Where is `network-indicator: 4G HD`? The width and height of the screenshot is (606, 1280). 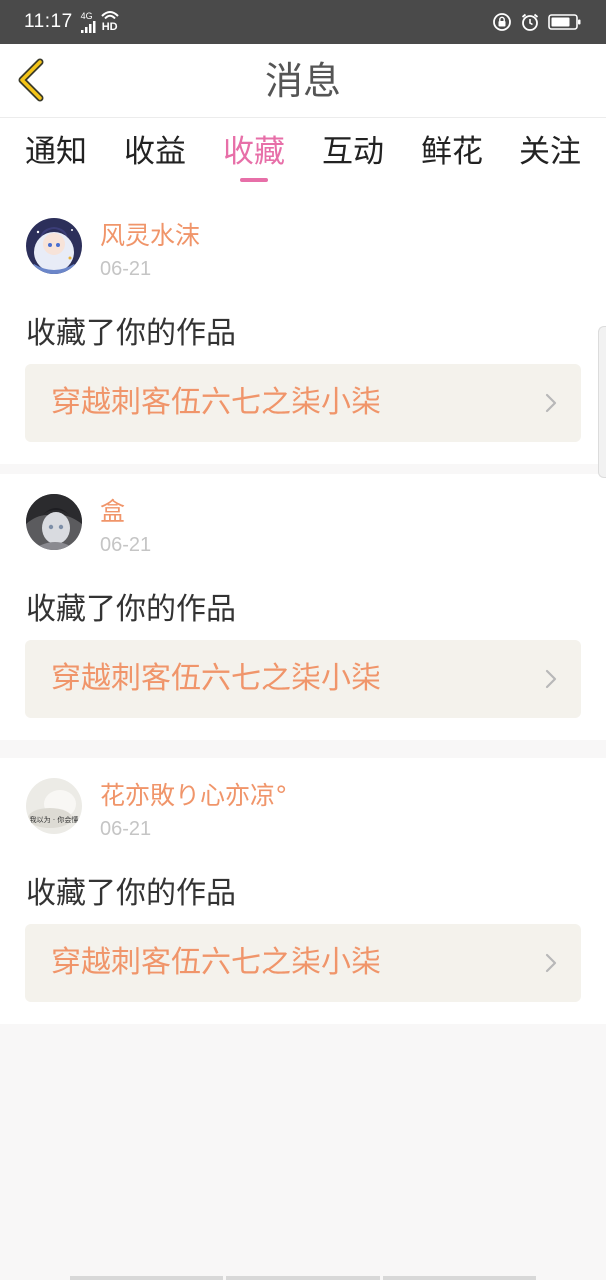
network-indicator: 4G HD is located at coordinates (99, 21).